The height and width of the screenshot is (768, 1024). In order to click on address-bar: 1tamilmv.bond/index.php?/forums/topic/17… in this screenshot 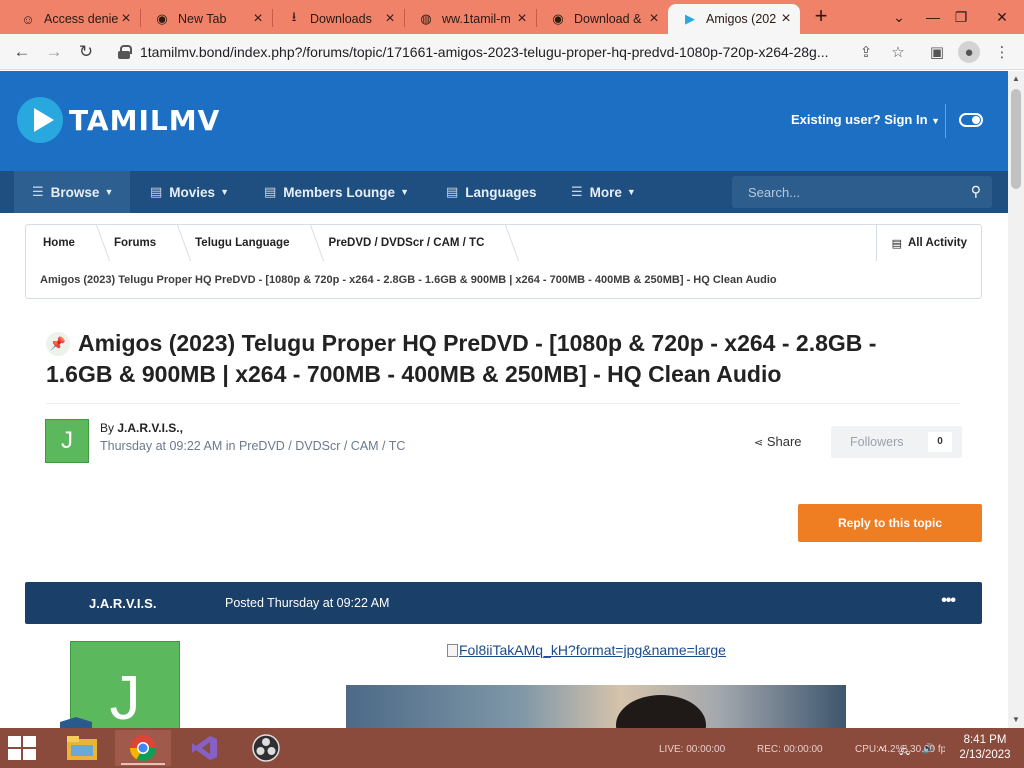, I will do `click(511, 52)`.